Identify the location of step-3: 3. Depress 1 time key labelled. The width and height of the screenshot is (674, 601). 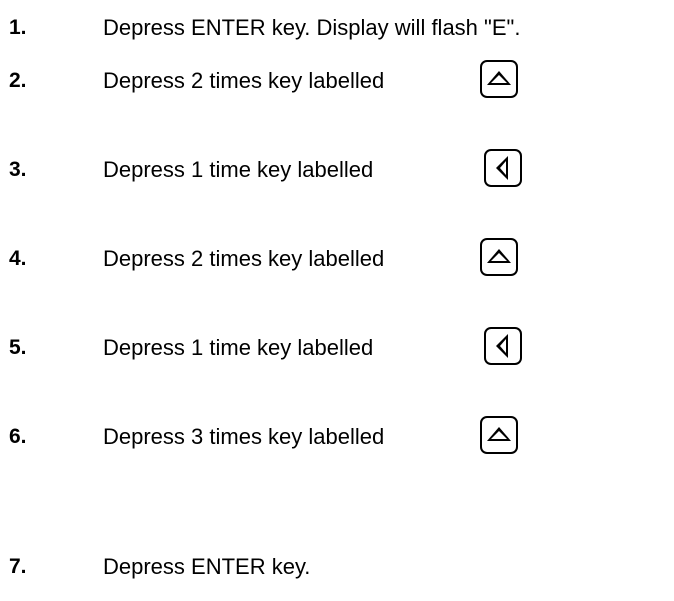
(337, 169).